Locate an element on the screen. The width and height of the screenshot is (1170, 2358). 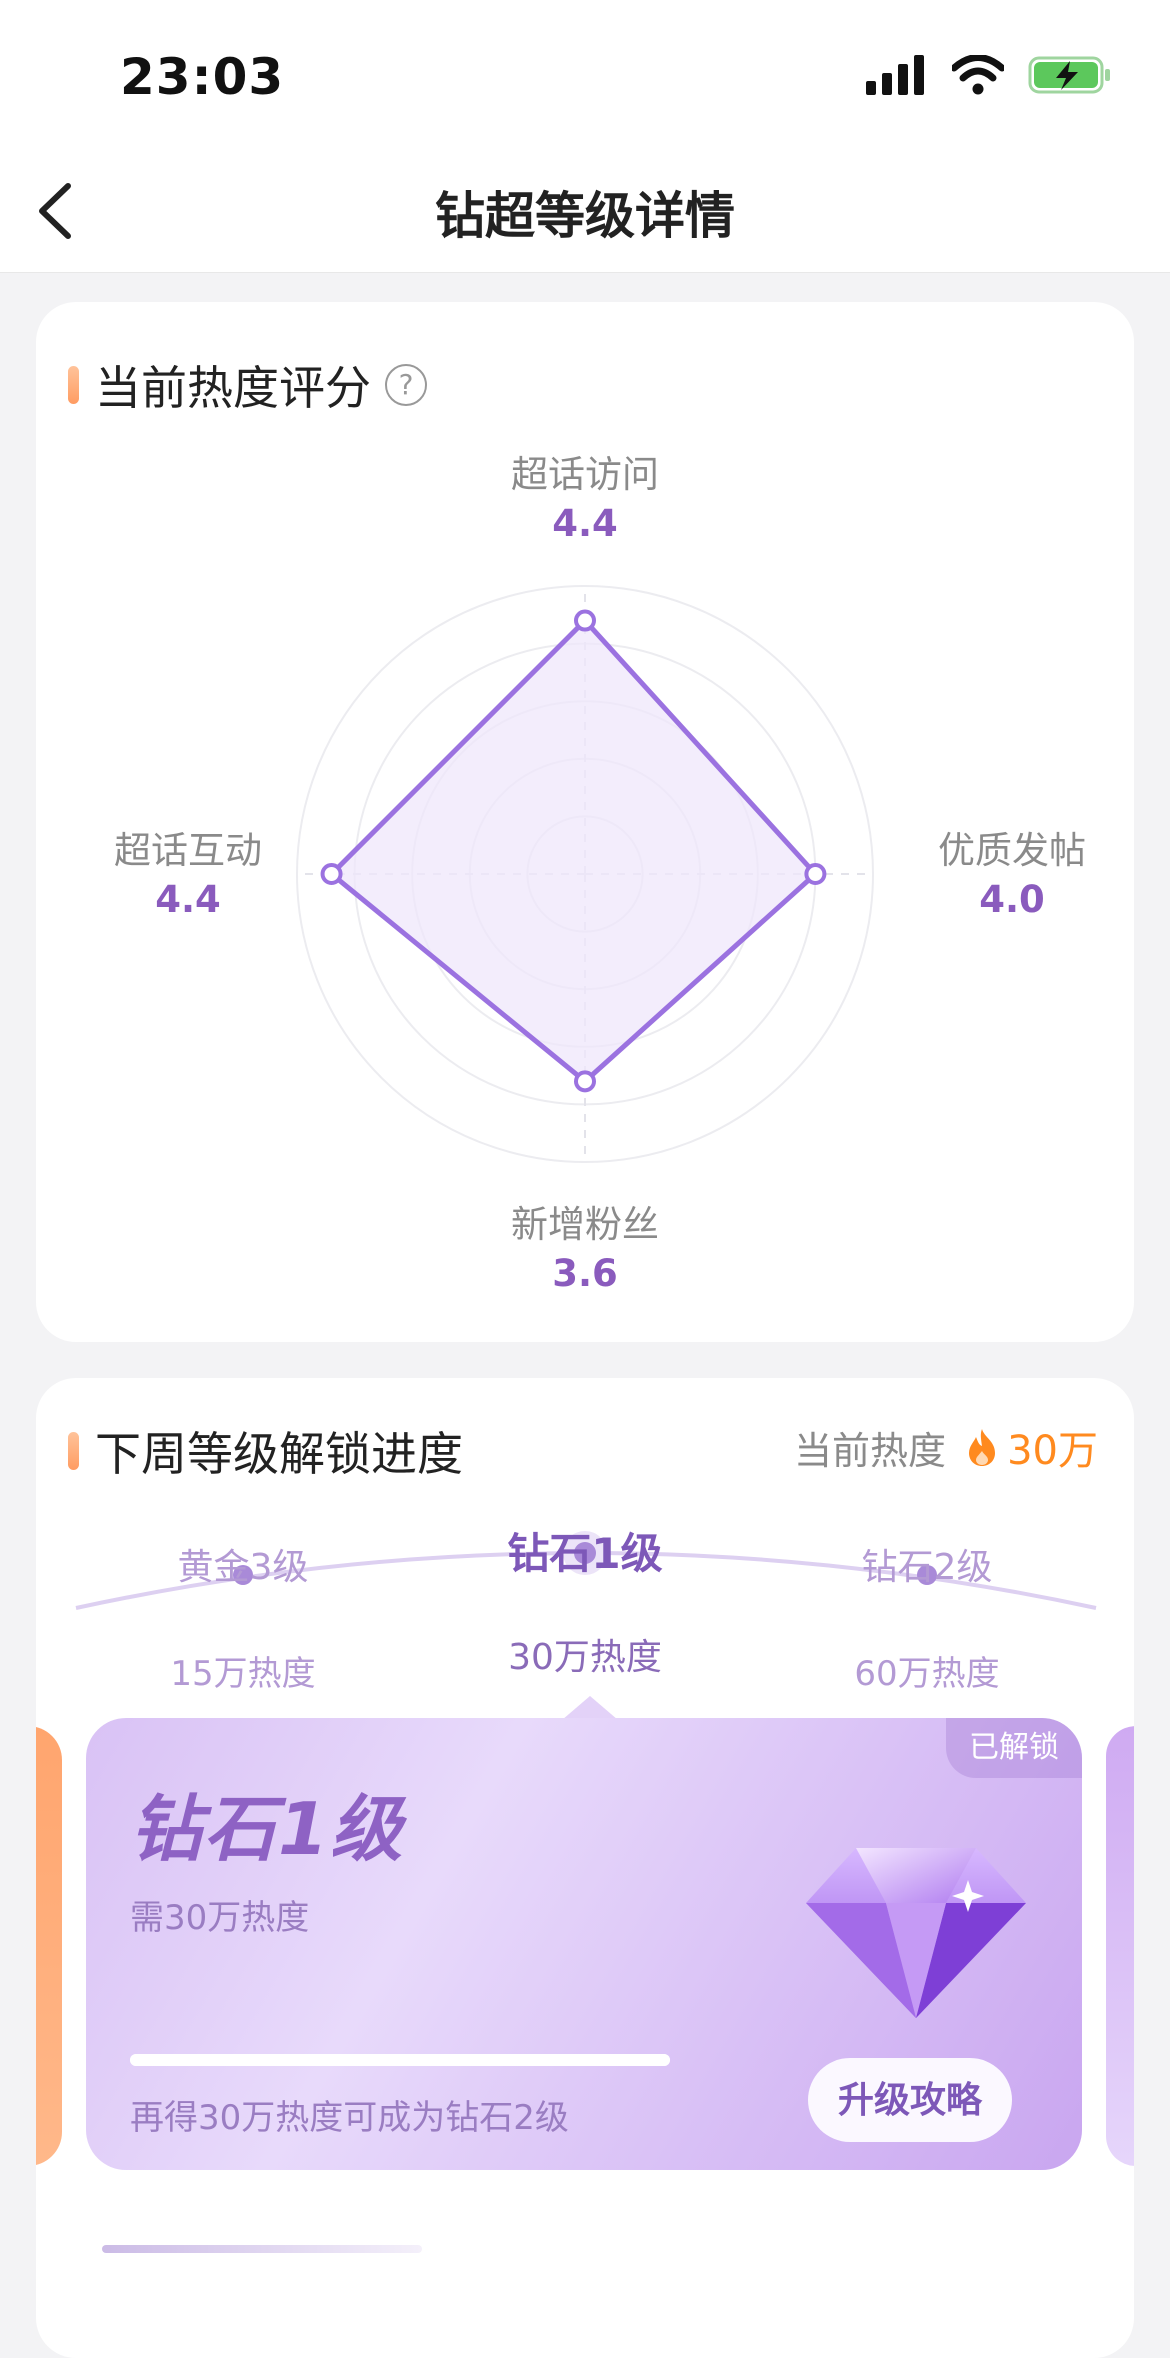
unlocked-badge: 已解锁 is located at coordinates (1014, 1748).